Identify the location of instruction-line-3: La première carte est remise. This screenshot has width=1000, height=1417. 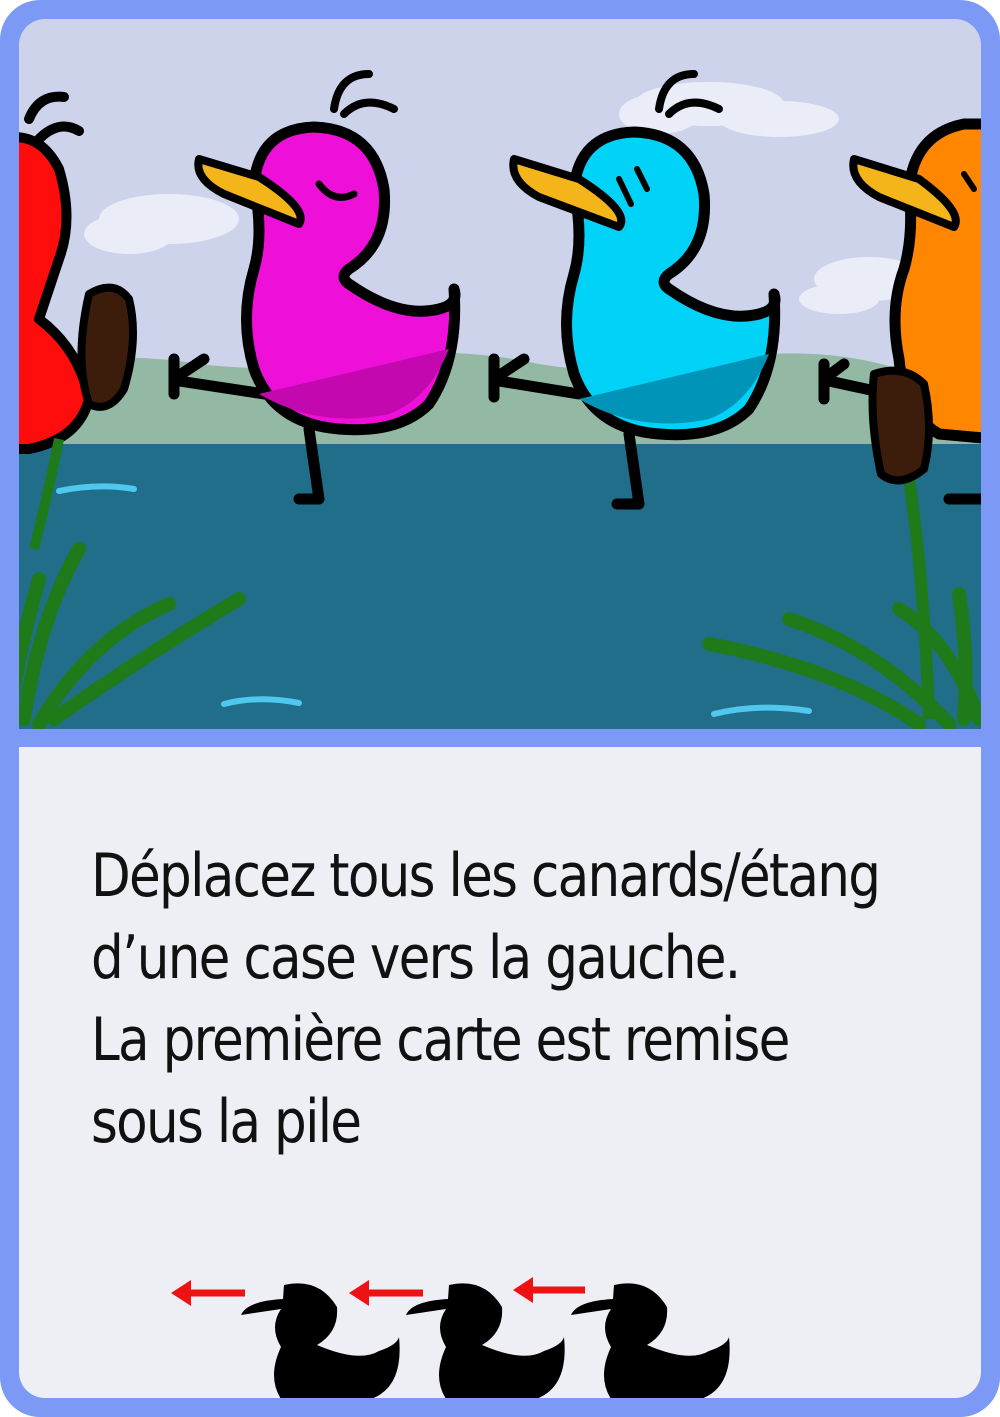
(440, 1040).